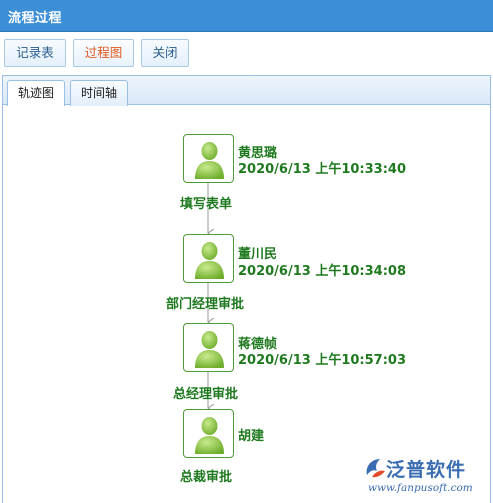 This screenshot has height=503, width=493. What do you see at coordinates (206, 204) in the screenshot?
I see `node-1-step: 填写表单` at bounding box center [206, 204].